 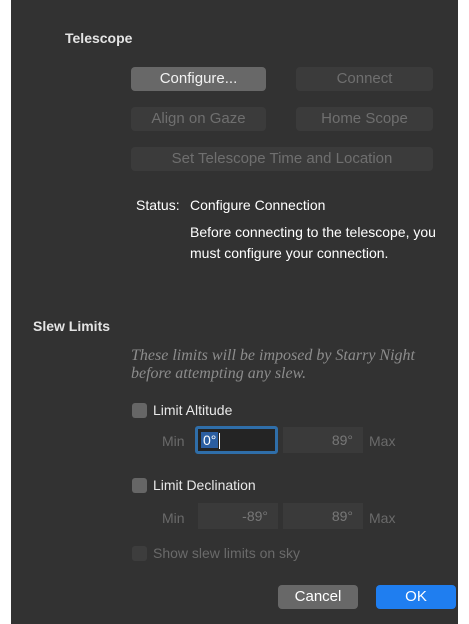 I want to click on altitude-min-input: 0°, so click(x=236, y=440).